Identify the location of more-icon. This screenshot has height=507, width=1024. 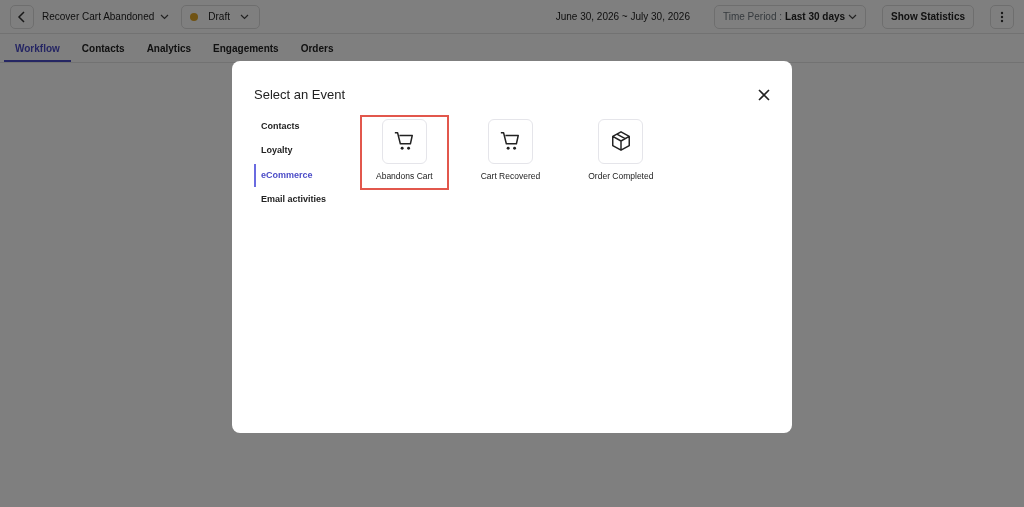
(1002, 16).